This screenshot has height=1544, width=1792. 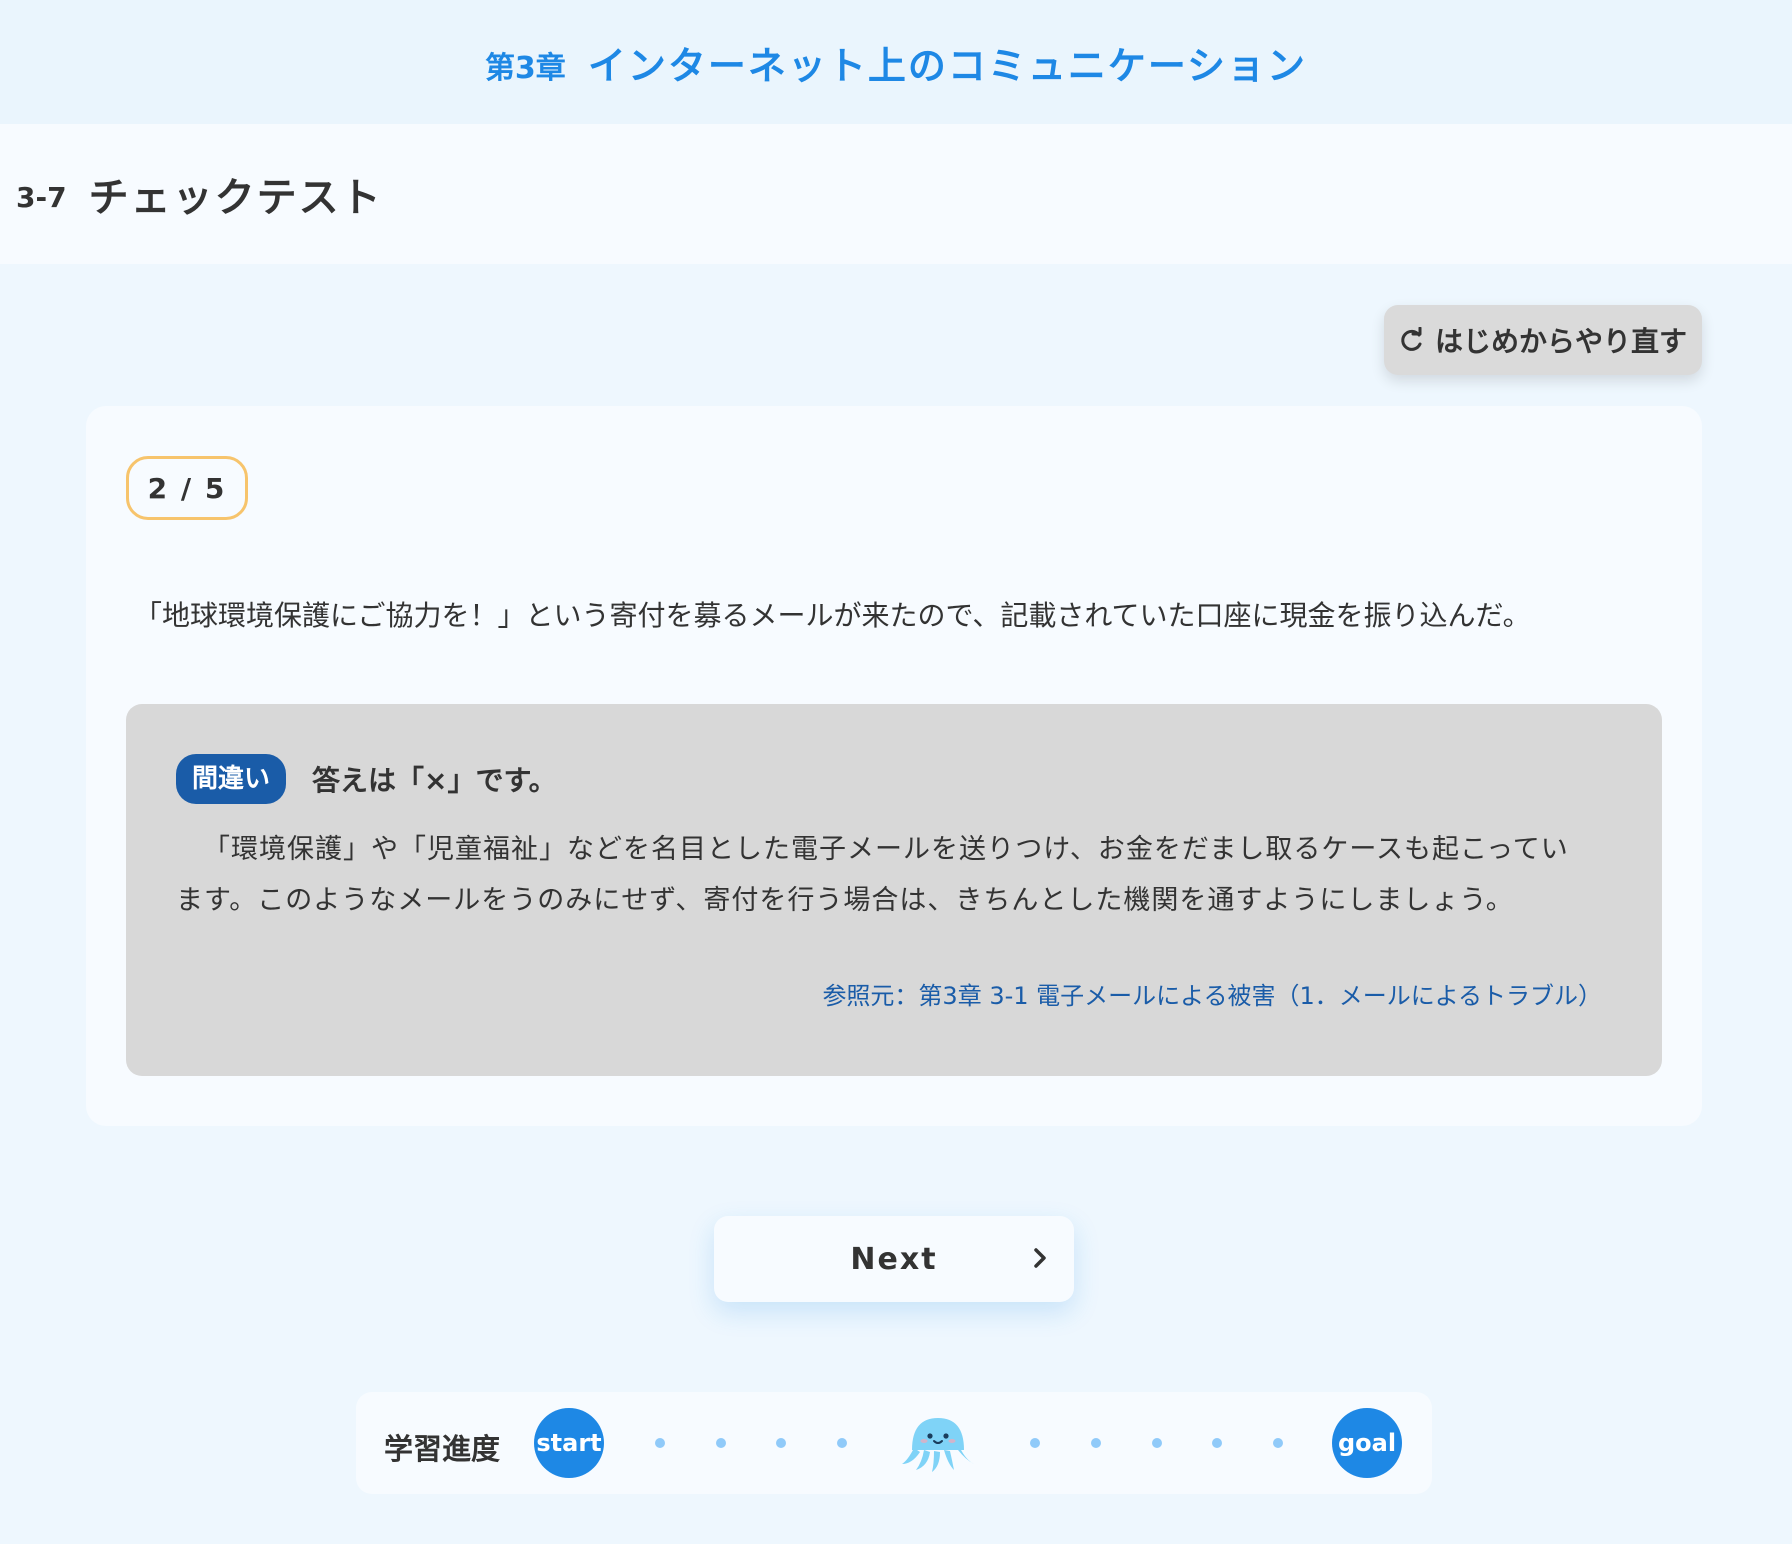 What do you see at coordinates (41, 197) in the screenshot?
I see `section-number: 3-7` at bounding box center [41, 197].